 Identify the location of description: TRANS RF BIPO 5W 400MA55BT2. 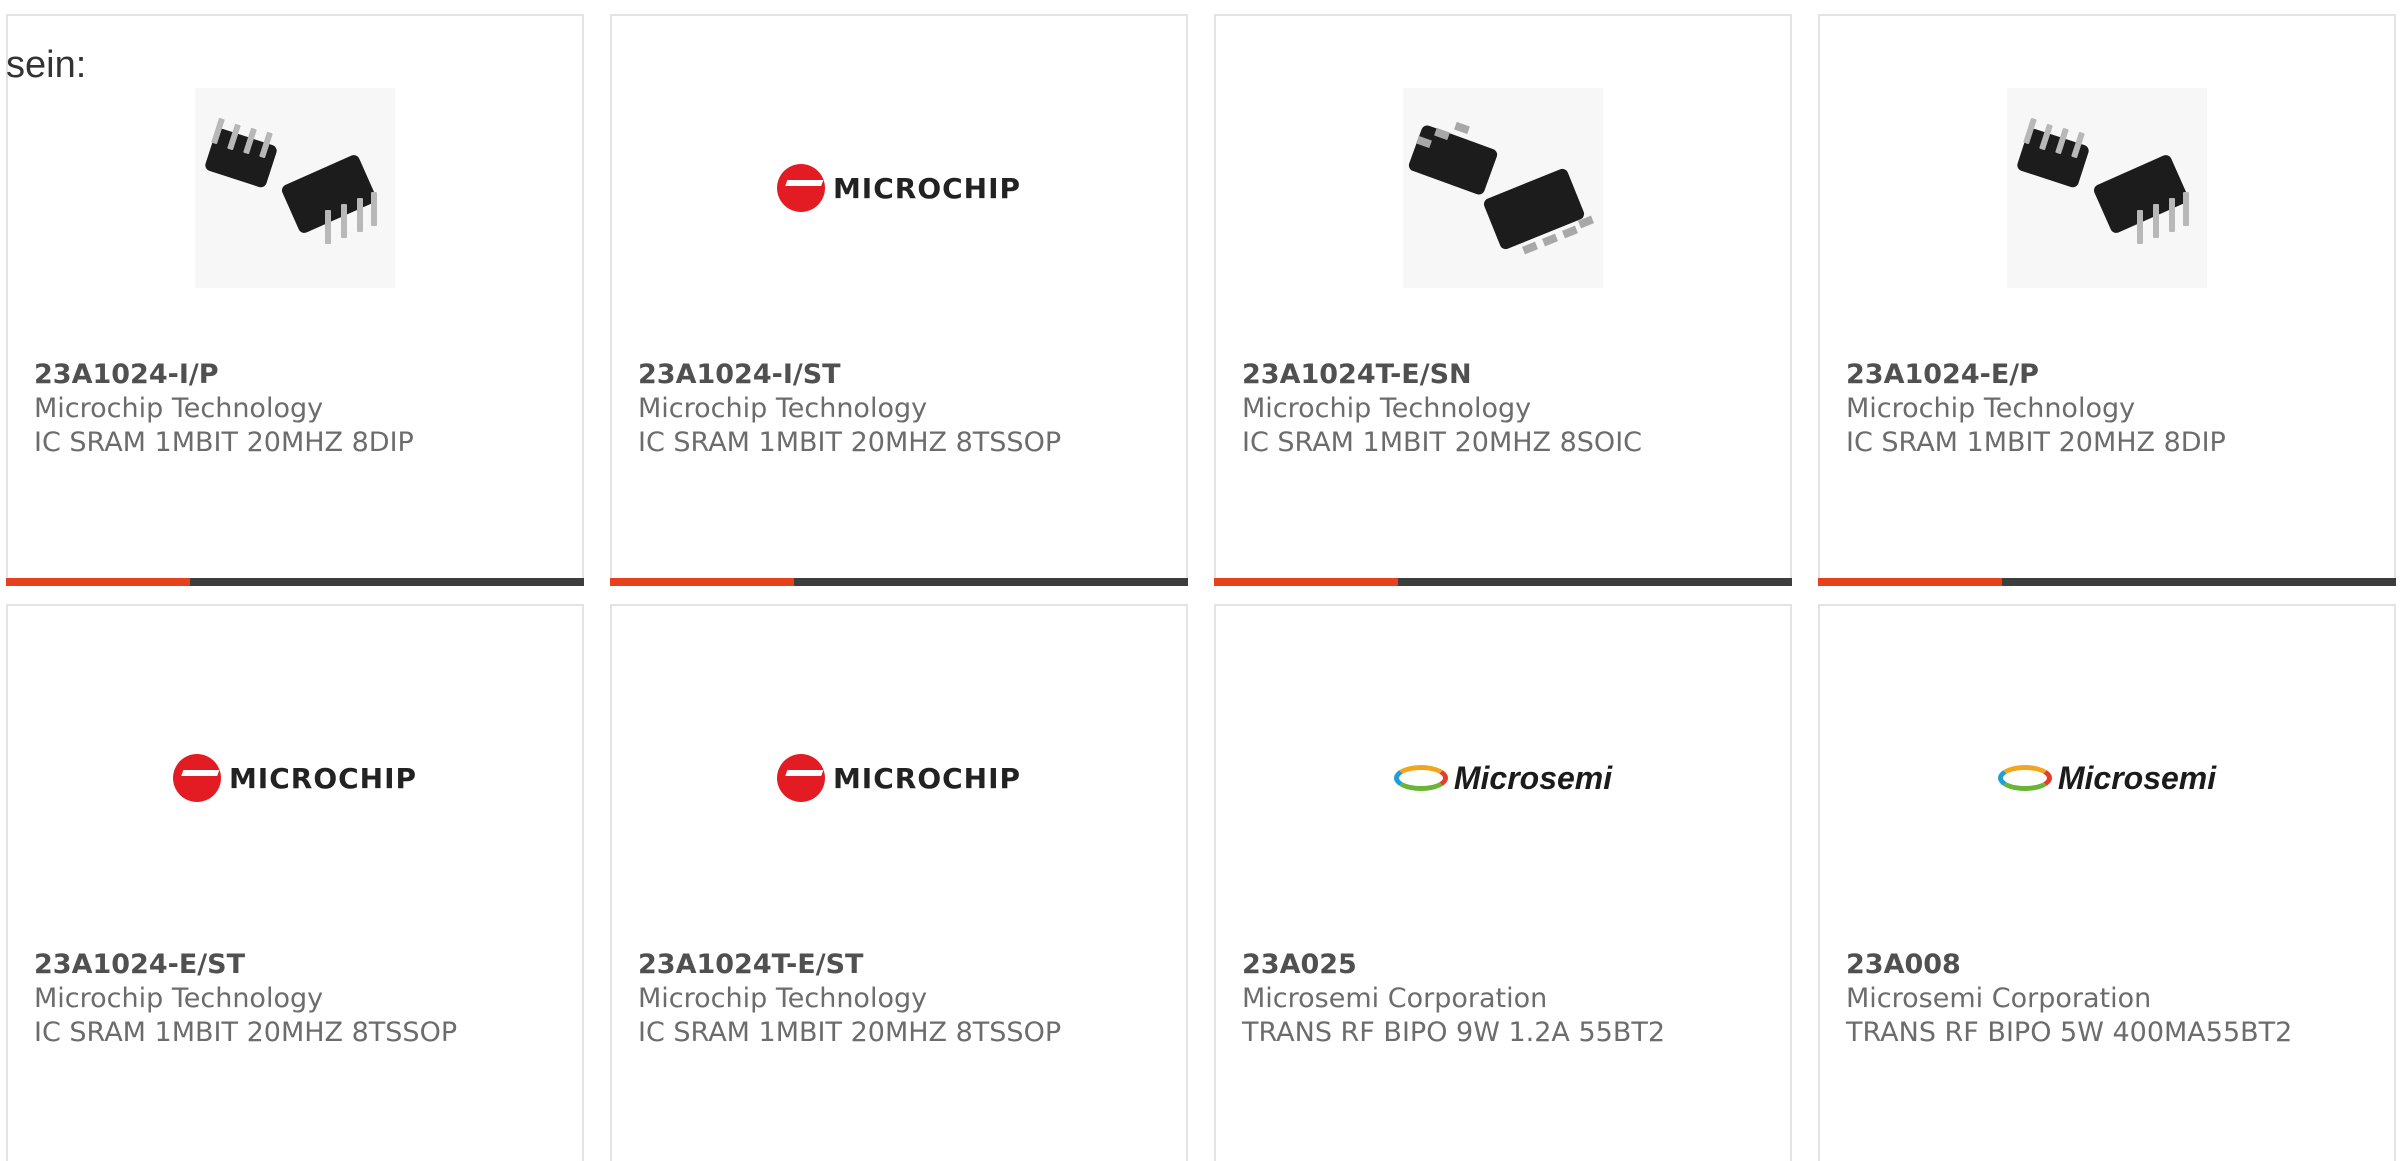
(2069, 1032).